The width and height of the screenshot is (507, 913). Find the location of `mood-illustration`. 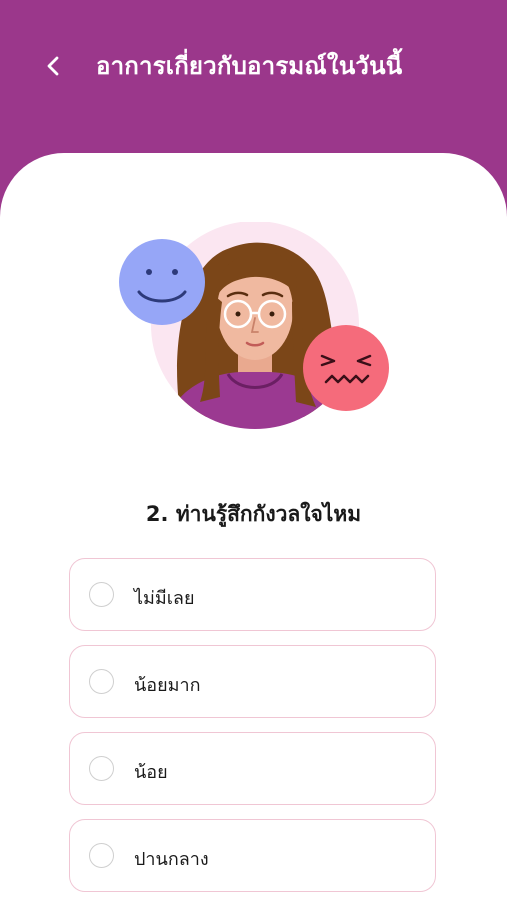

mood-illustration is located at coordinates (254, 325).